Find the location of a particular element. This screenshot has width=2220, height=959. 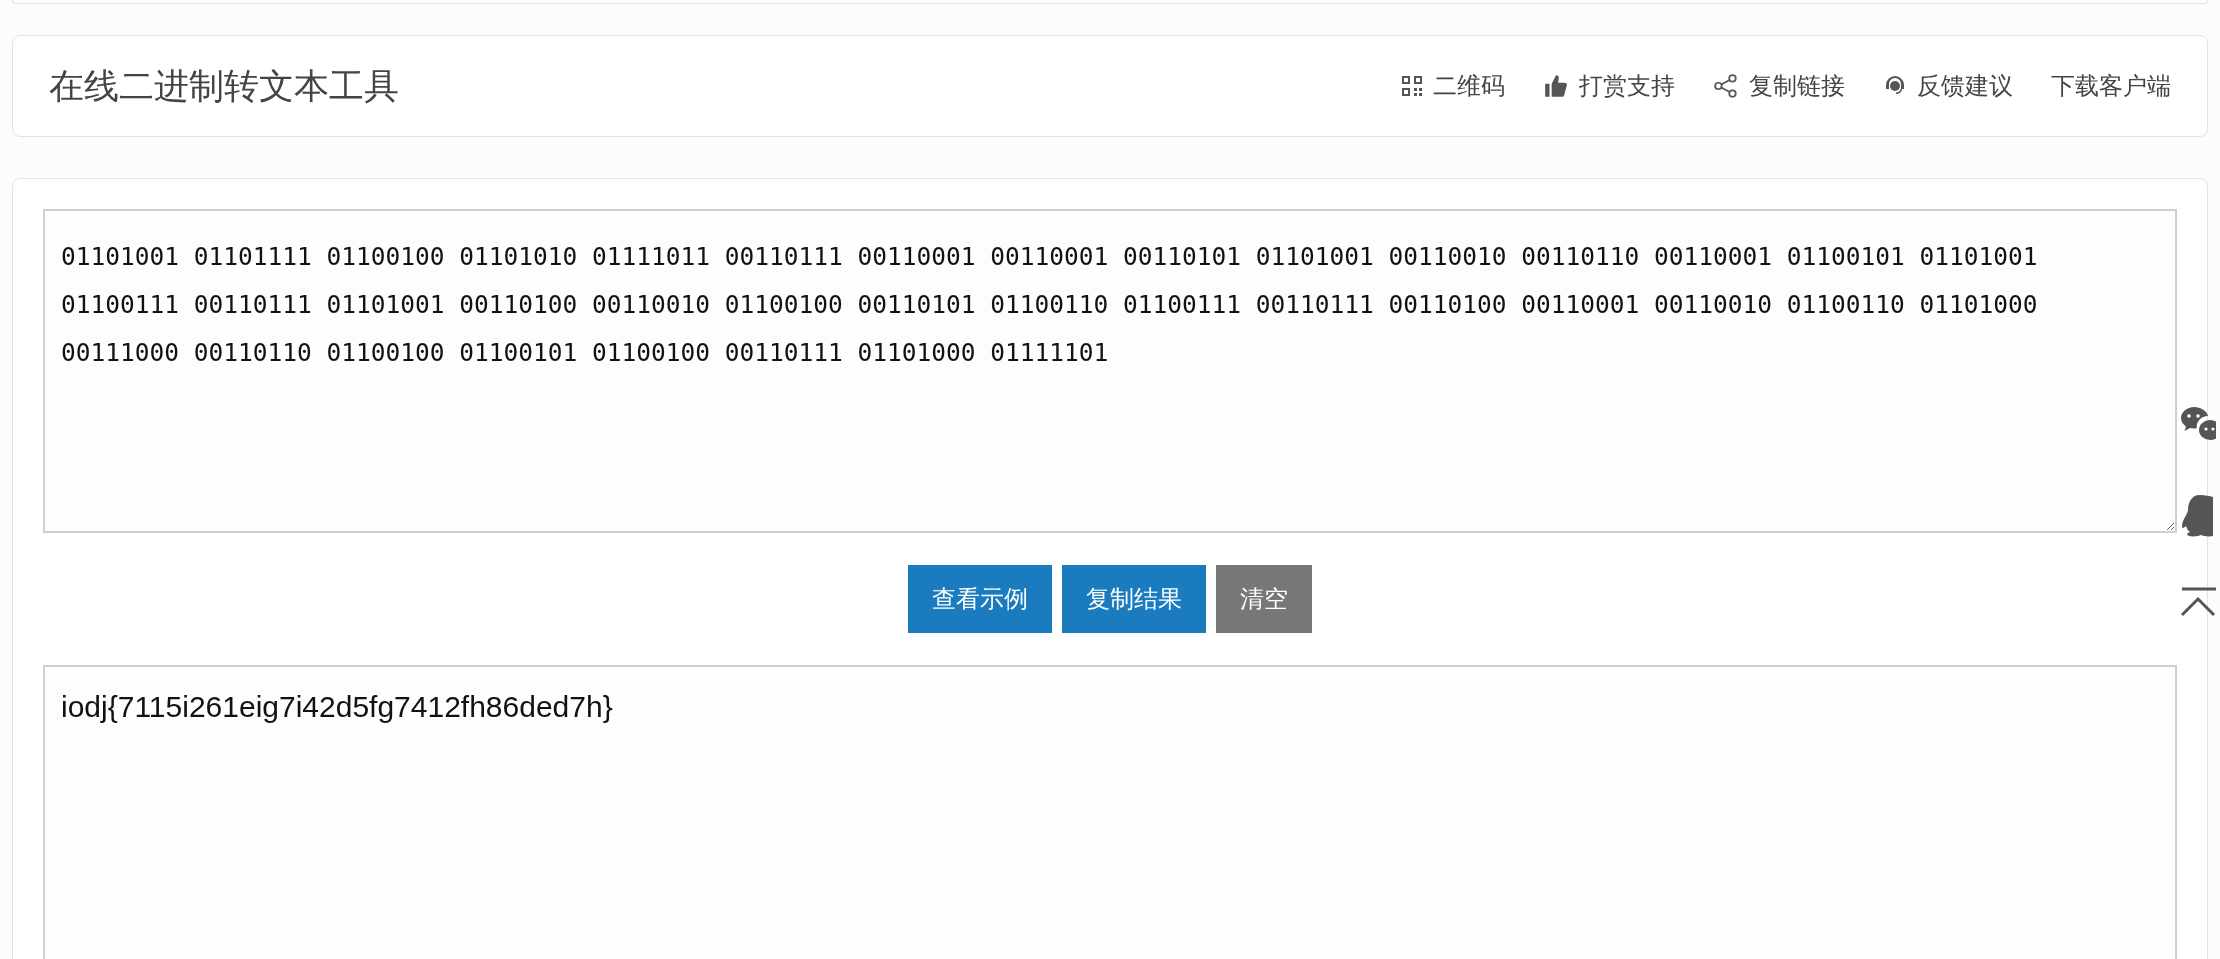

nav-link: 下载客户端 is located at coordinates (2111, 86).